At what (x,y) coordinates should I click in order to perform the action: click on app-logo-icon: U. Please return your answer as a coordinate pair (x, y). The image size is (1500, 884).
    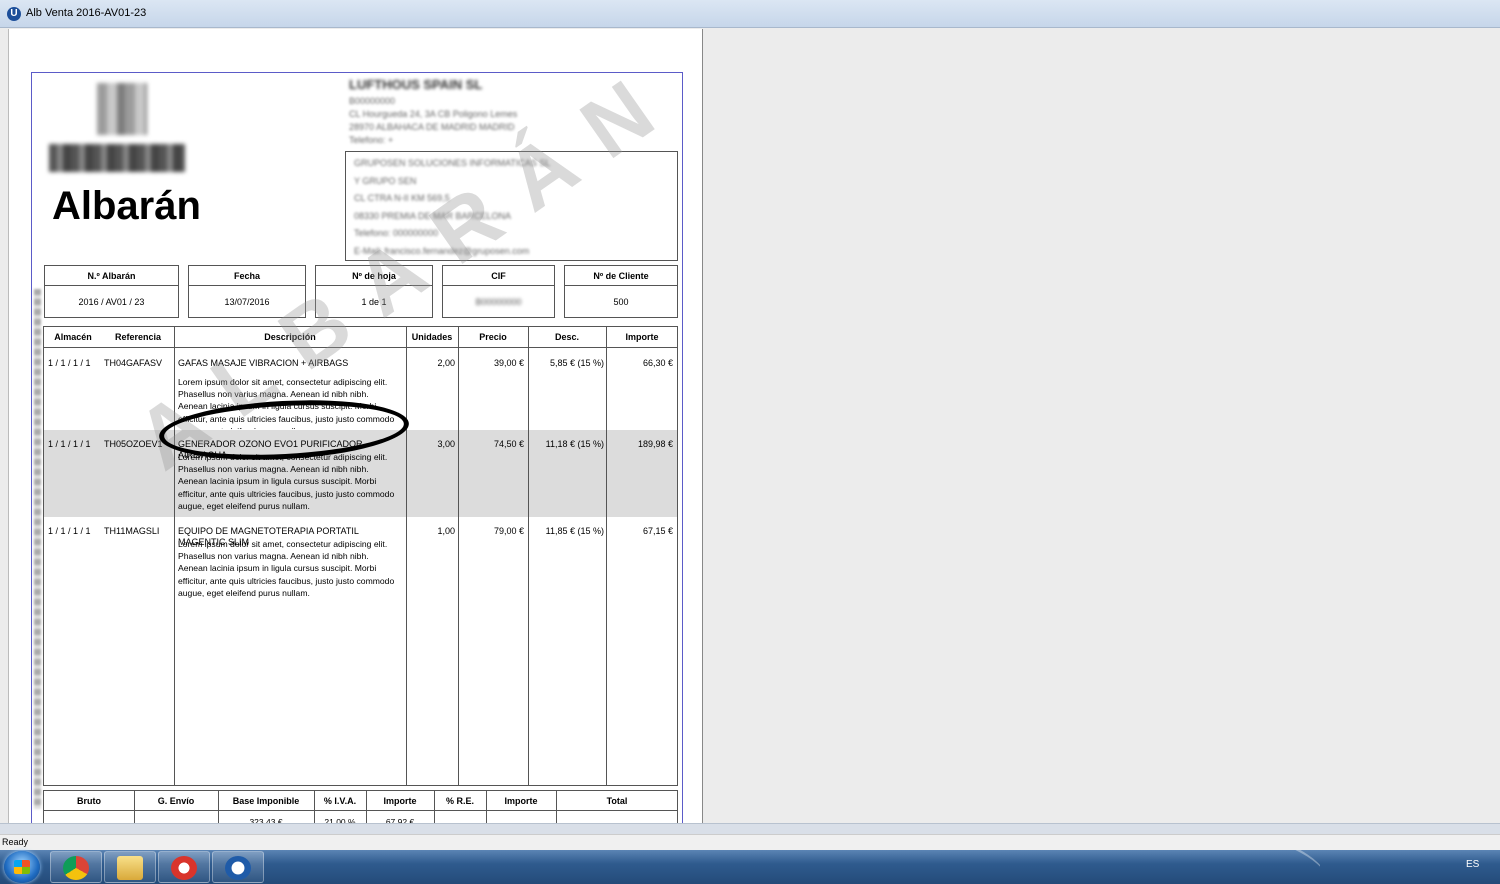
    Looking at the image, I should click on (14, 14).